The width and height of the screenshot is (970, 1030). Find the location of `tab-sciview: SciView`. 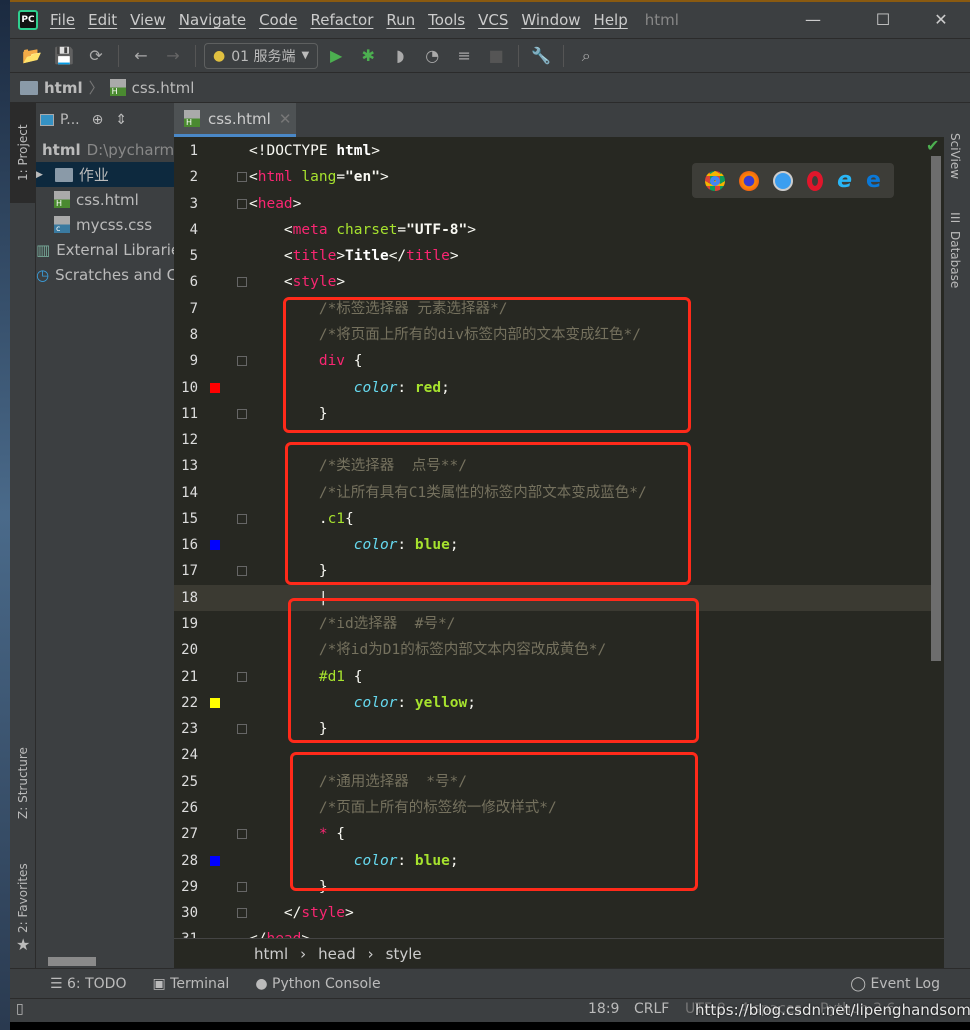

tab-sciview: SciView is located at coordinates (955, 156).